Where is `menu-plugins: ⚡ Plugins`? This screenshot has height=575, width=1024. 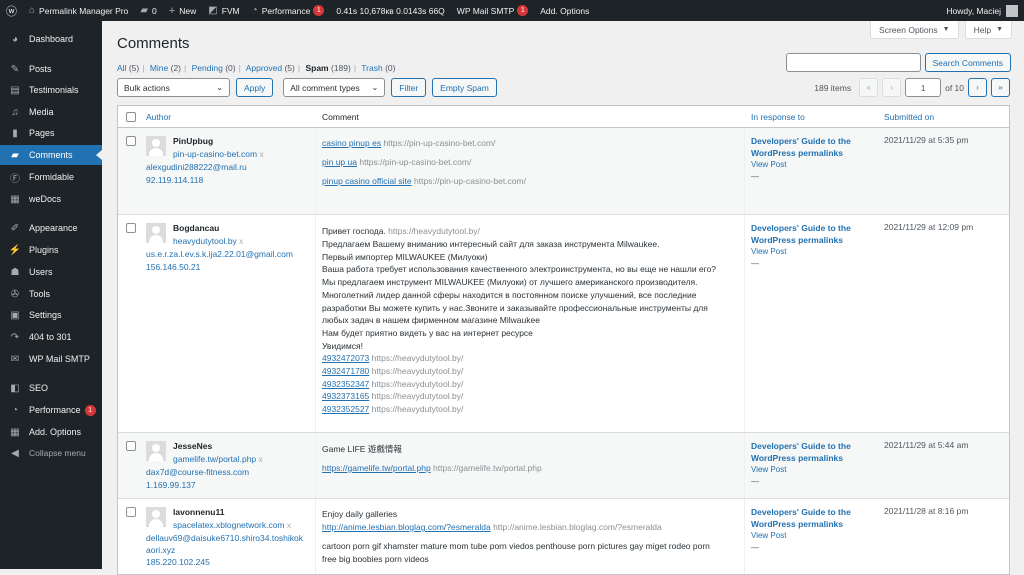
menu-plugins: ⚡ Plugins is located at coordinates (51, 250).